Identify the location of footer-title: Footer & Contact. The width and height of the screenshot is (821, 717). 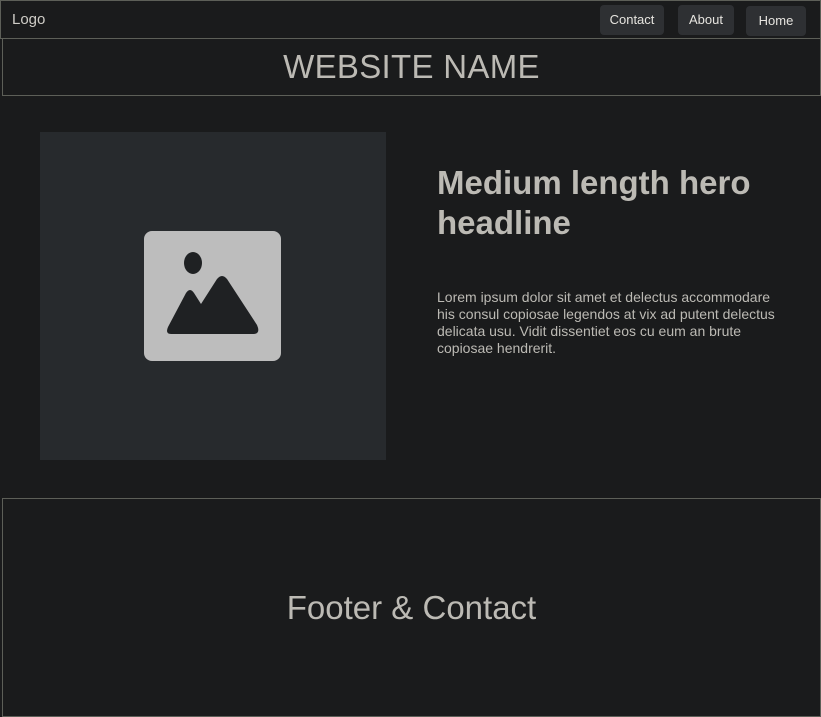
(411, 607).